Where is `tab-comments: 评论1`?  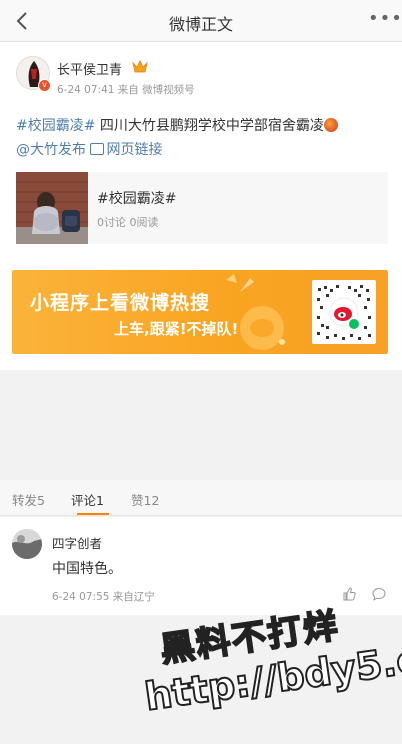
tab-comments: 评论1 is located at coordinates (87, 499).